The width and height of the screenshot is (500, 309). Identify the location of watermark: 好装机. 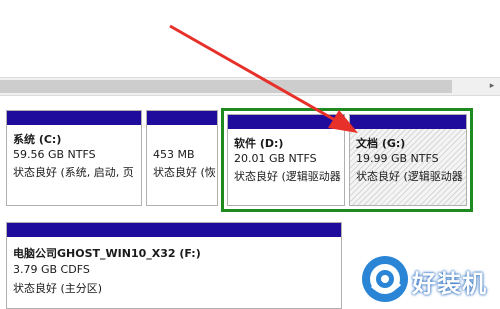
(428, 281).